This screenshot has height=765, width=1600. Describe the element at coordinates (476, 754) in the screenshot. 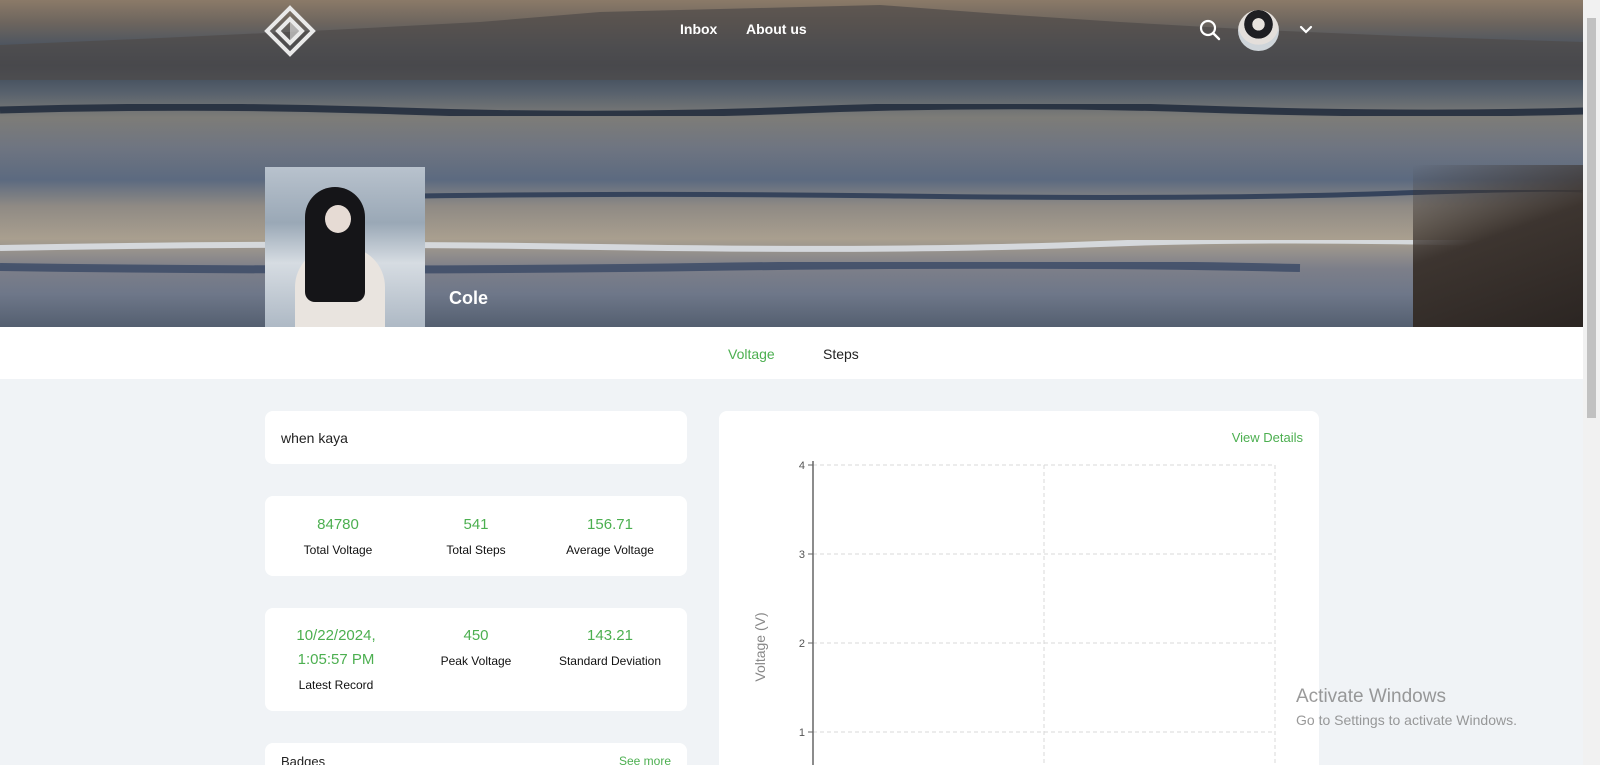

I see `badges-card: Badges See more` at that location.